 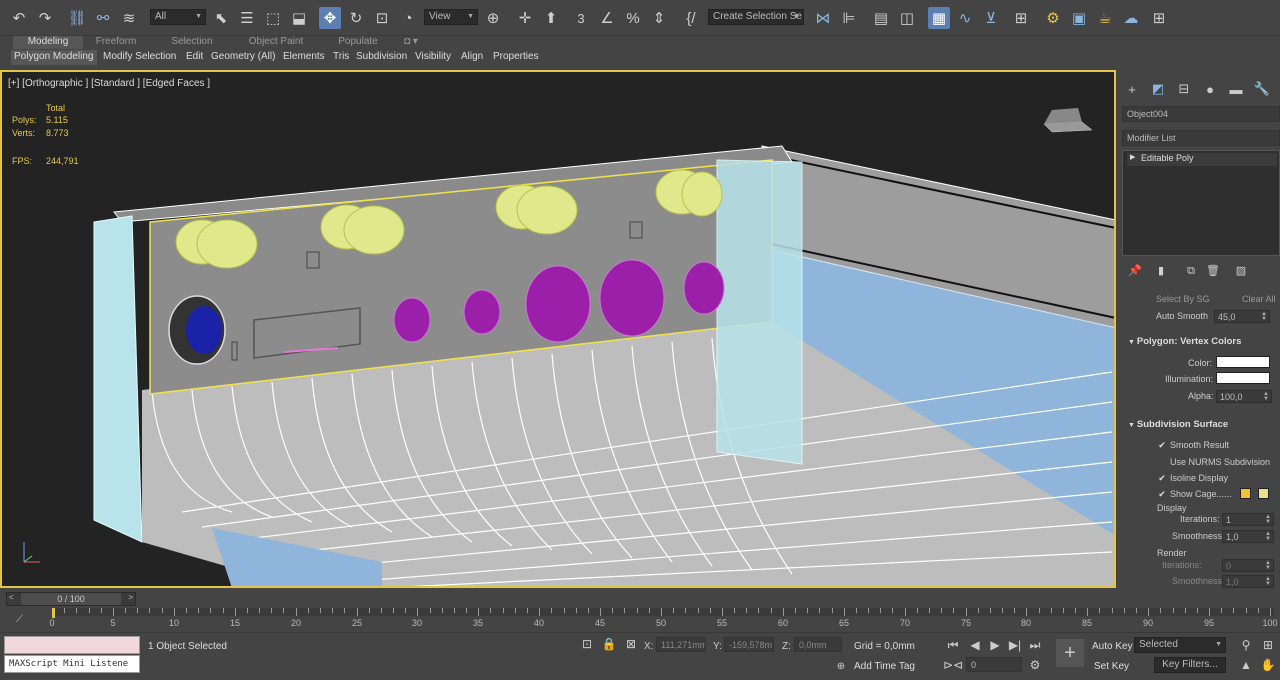 What do you see at coordinates (1201, 203) in the screenshot?
I see `modifier-stack: ▶ Editable Poly` at bounding box center [1201, 203].